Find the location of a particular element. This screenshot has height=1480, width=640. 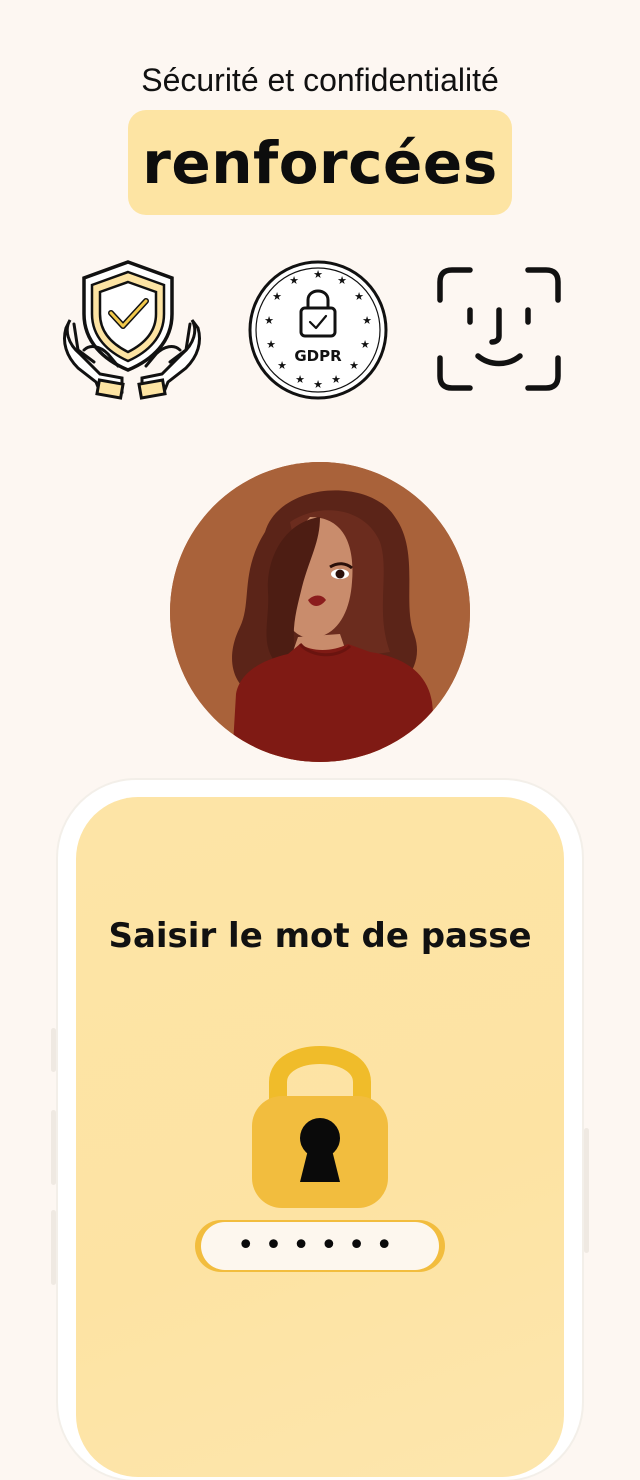

password-input: •••••• is located at coordinates (320, 1246).